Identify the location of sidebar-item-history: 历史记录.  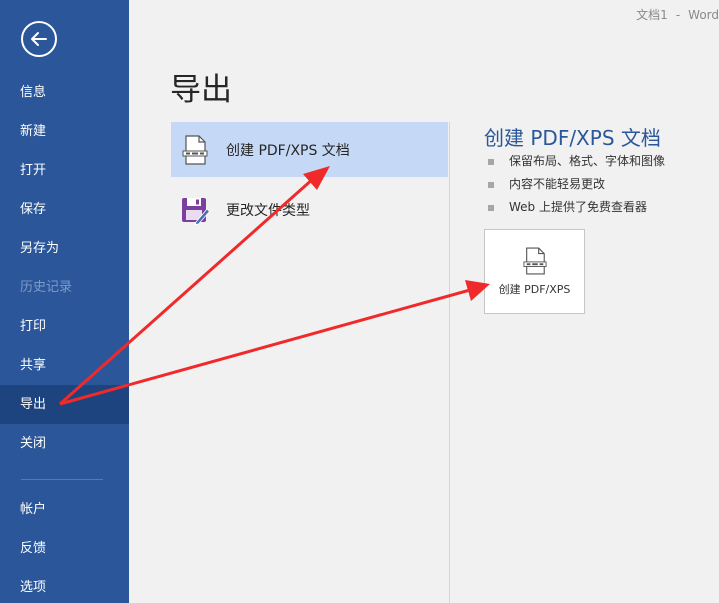
(46, 287).